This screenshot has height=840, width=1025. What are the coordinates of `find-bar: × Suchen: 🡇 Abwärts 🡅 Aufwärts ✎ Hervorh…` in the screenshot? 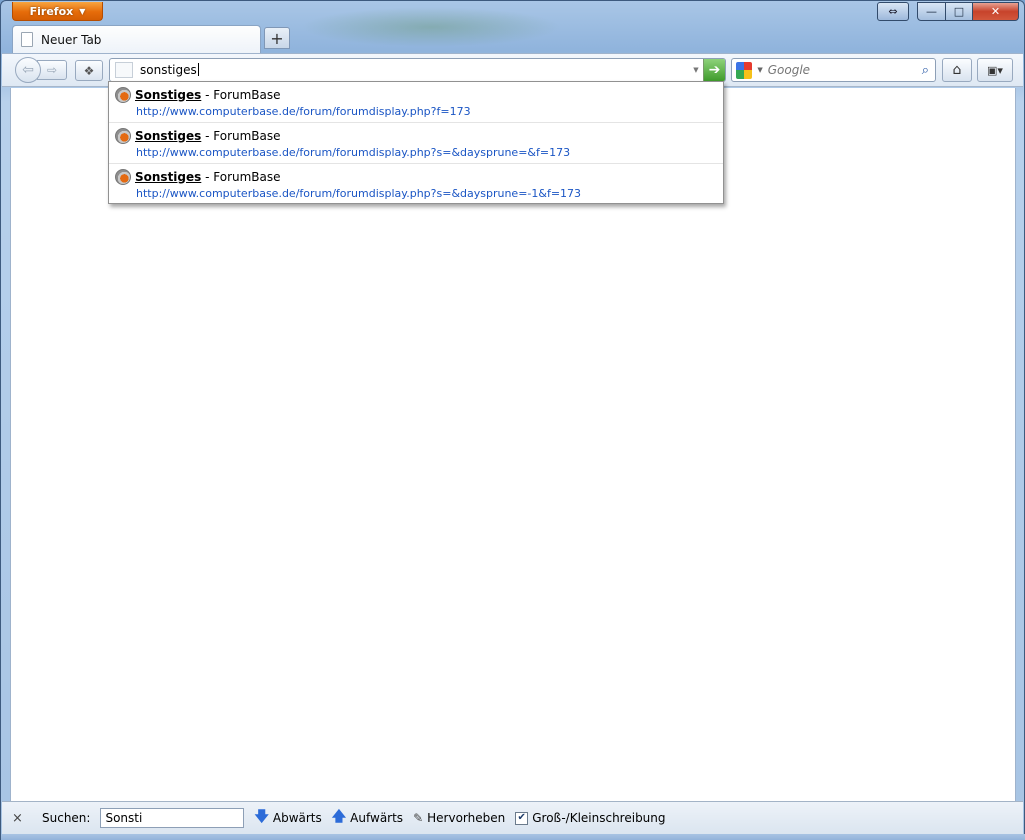 It's located at (512, 817).